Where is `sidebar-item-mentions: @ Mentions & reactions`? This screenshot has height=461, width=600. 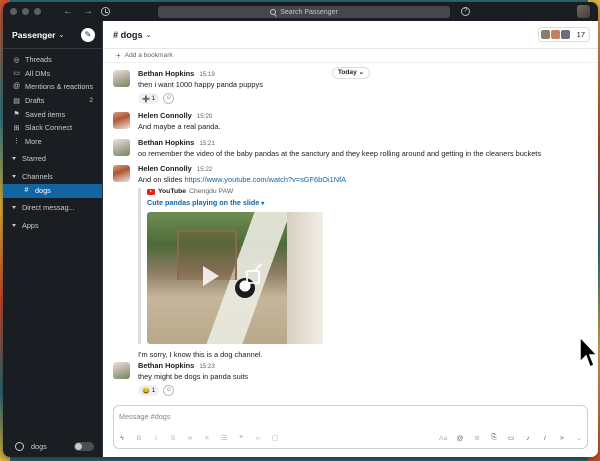 sidebar-item-mentions: @ Mentions & reactions is located at coordinates (52, 87).